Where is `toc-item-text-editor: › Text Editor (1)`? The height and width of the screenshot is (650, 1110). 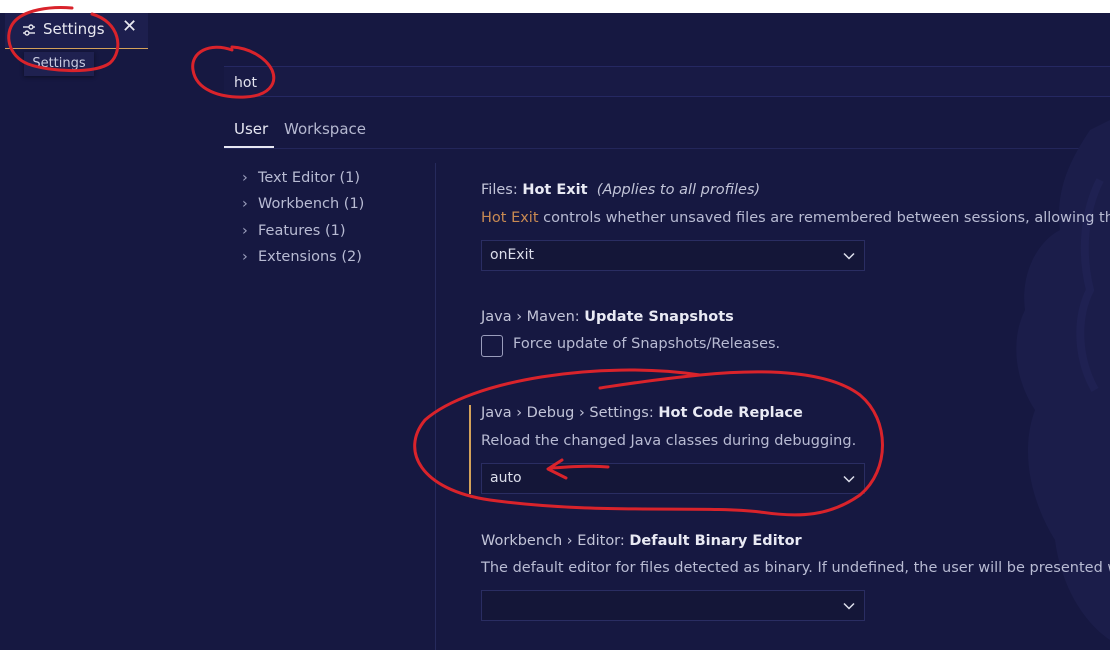
toc-item-text-editor: › Text Editor (1) is located at coordinates (301, 178).